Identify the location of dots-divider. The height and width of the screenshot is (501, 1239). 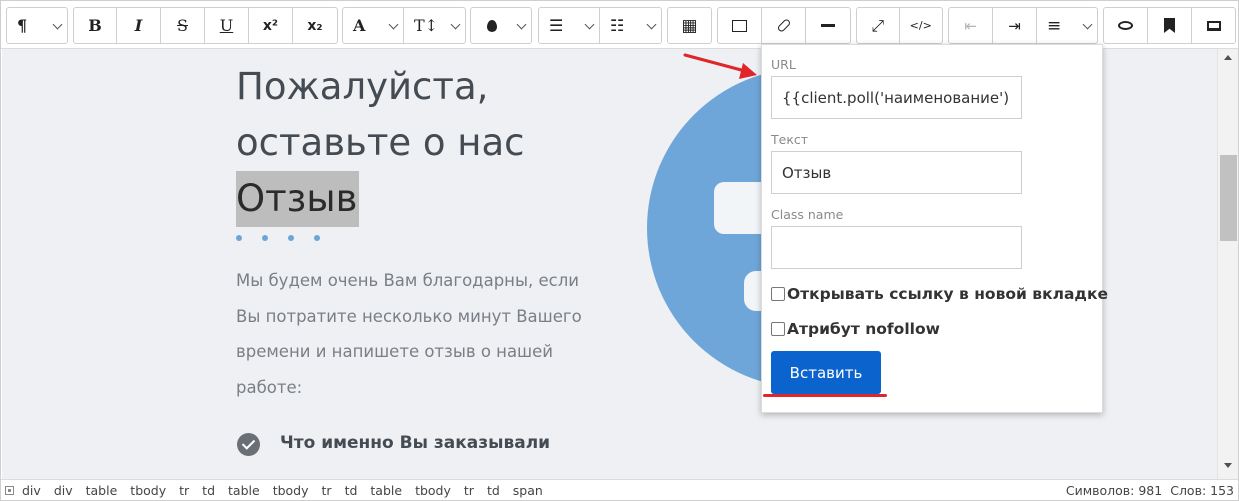
(278, 238).